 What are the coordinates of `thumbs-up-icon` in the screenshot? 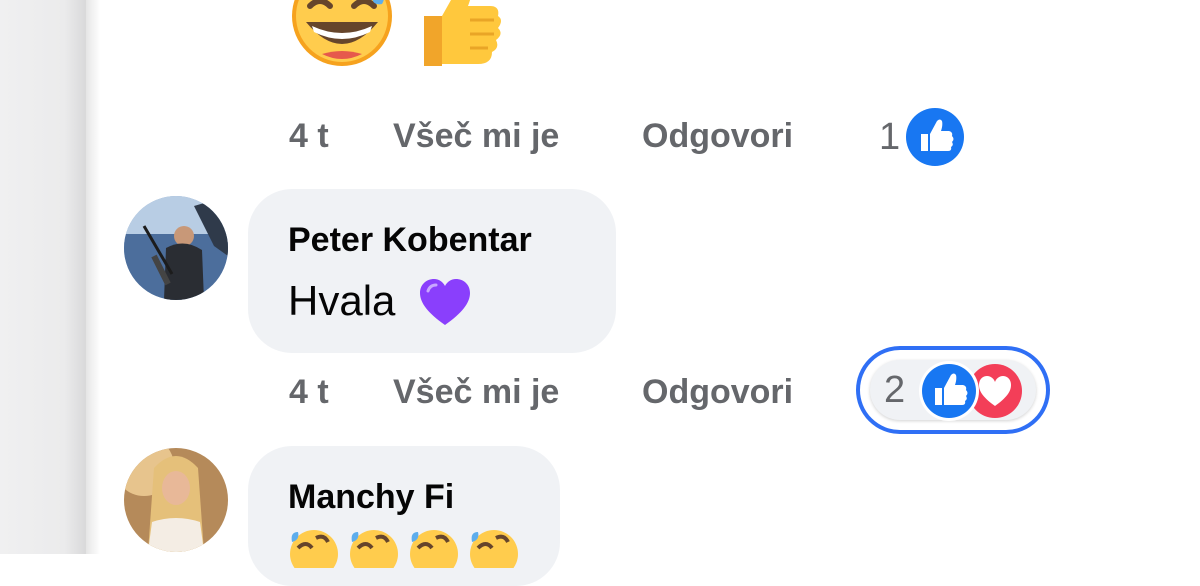 It's located at (462, 33).